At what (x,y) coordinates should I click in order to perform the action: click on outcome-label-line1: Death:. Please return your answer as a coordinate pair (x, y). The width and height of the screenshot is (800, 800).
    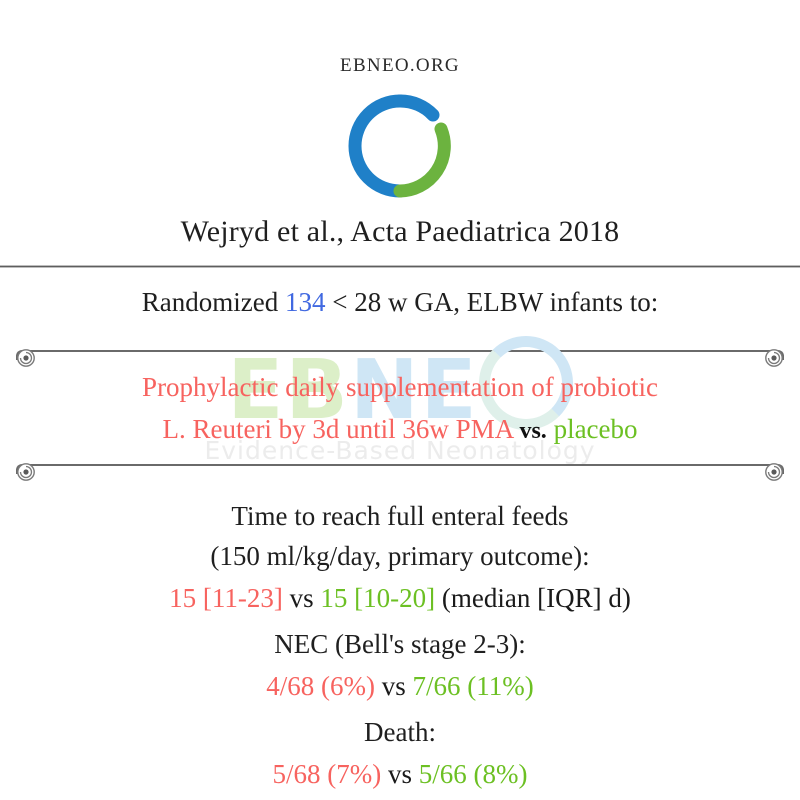
    Looking at the image, I should click on (400, 732).